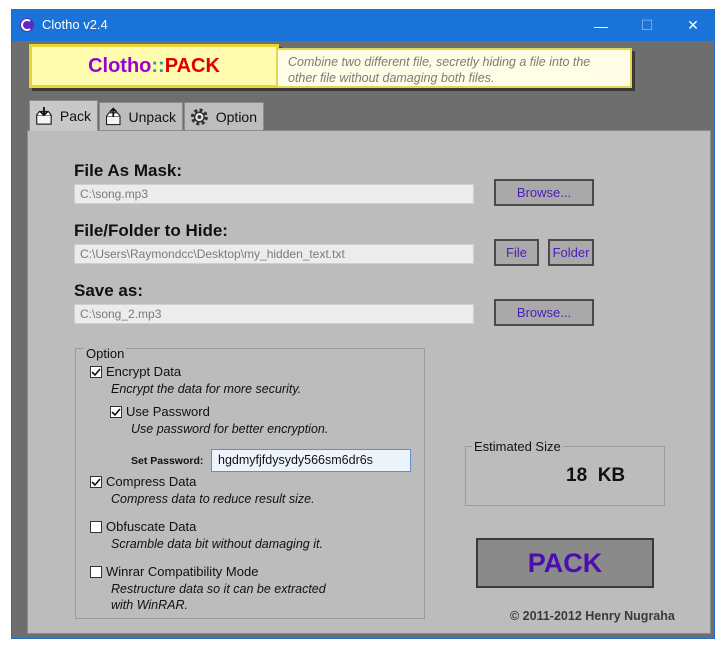 The height and width of the screenshot is (650, 726). What do you see at coordinates (151, 230) in the screenshot?
I see `hide-file-label: File/Folder to Hide:` at bounding box center [151, 230].